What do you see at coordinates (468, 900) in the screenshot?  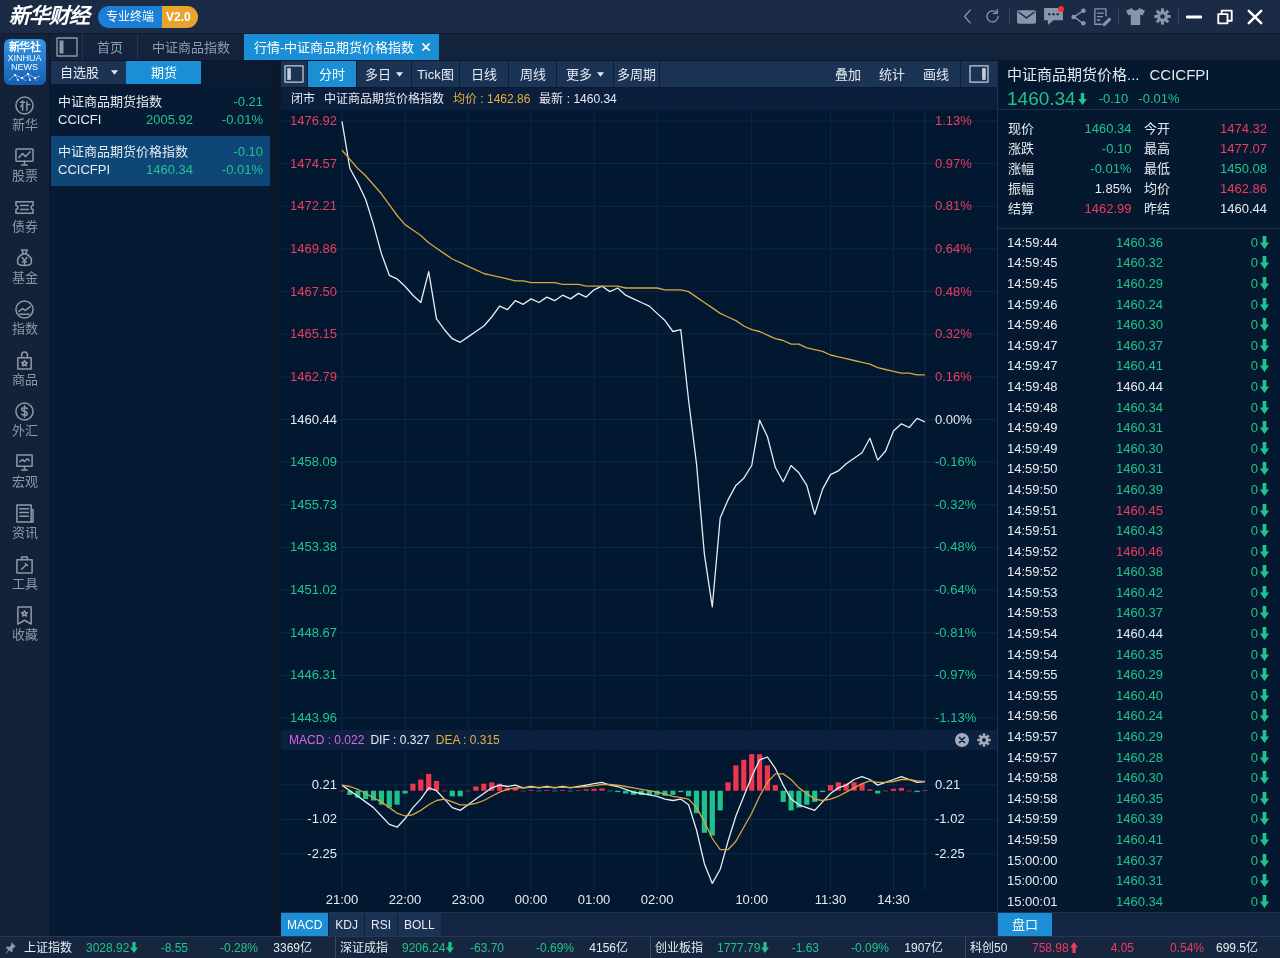 I see `time-axis-label: 23:00` at bounding box center [468, 900].